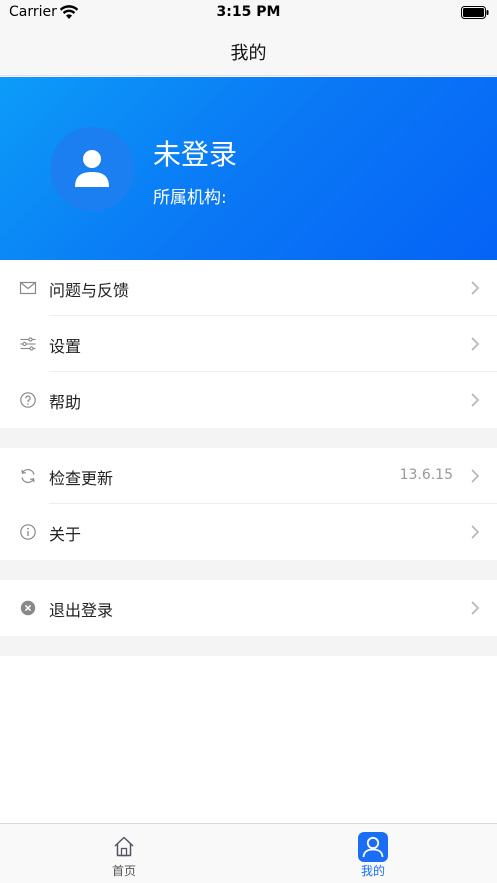  I want to click on home-icon, so click(124, 846).